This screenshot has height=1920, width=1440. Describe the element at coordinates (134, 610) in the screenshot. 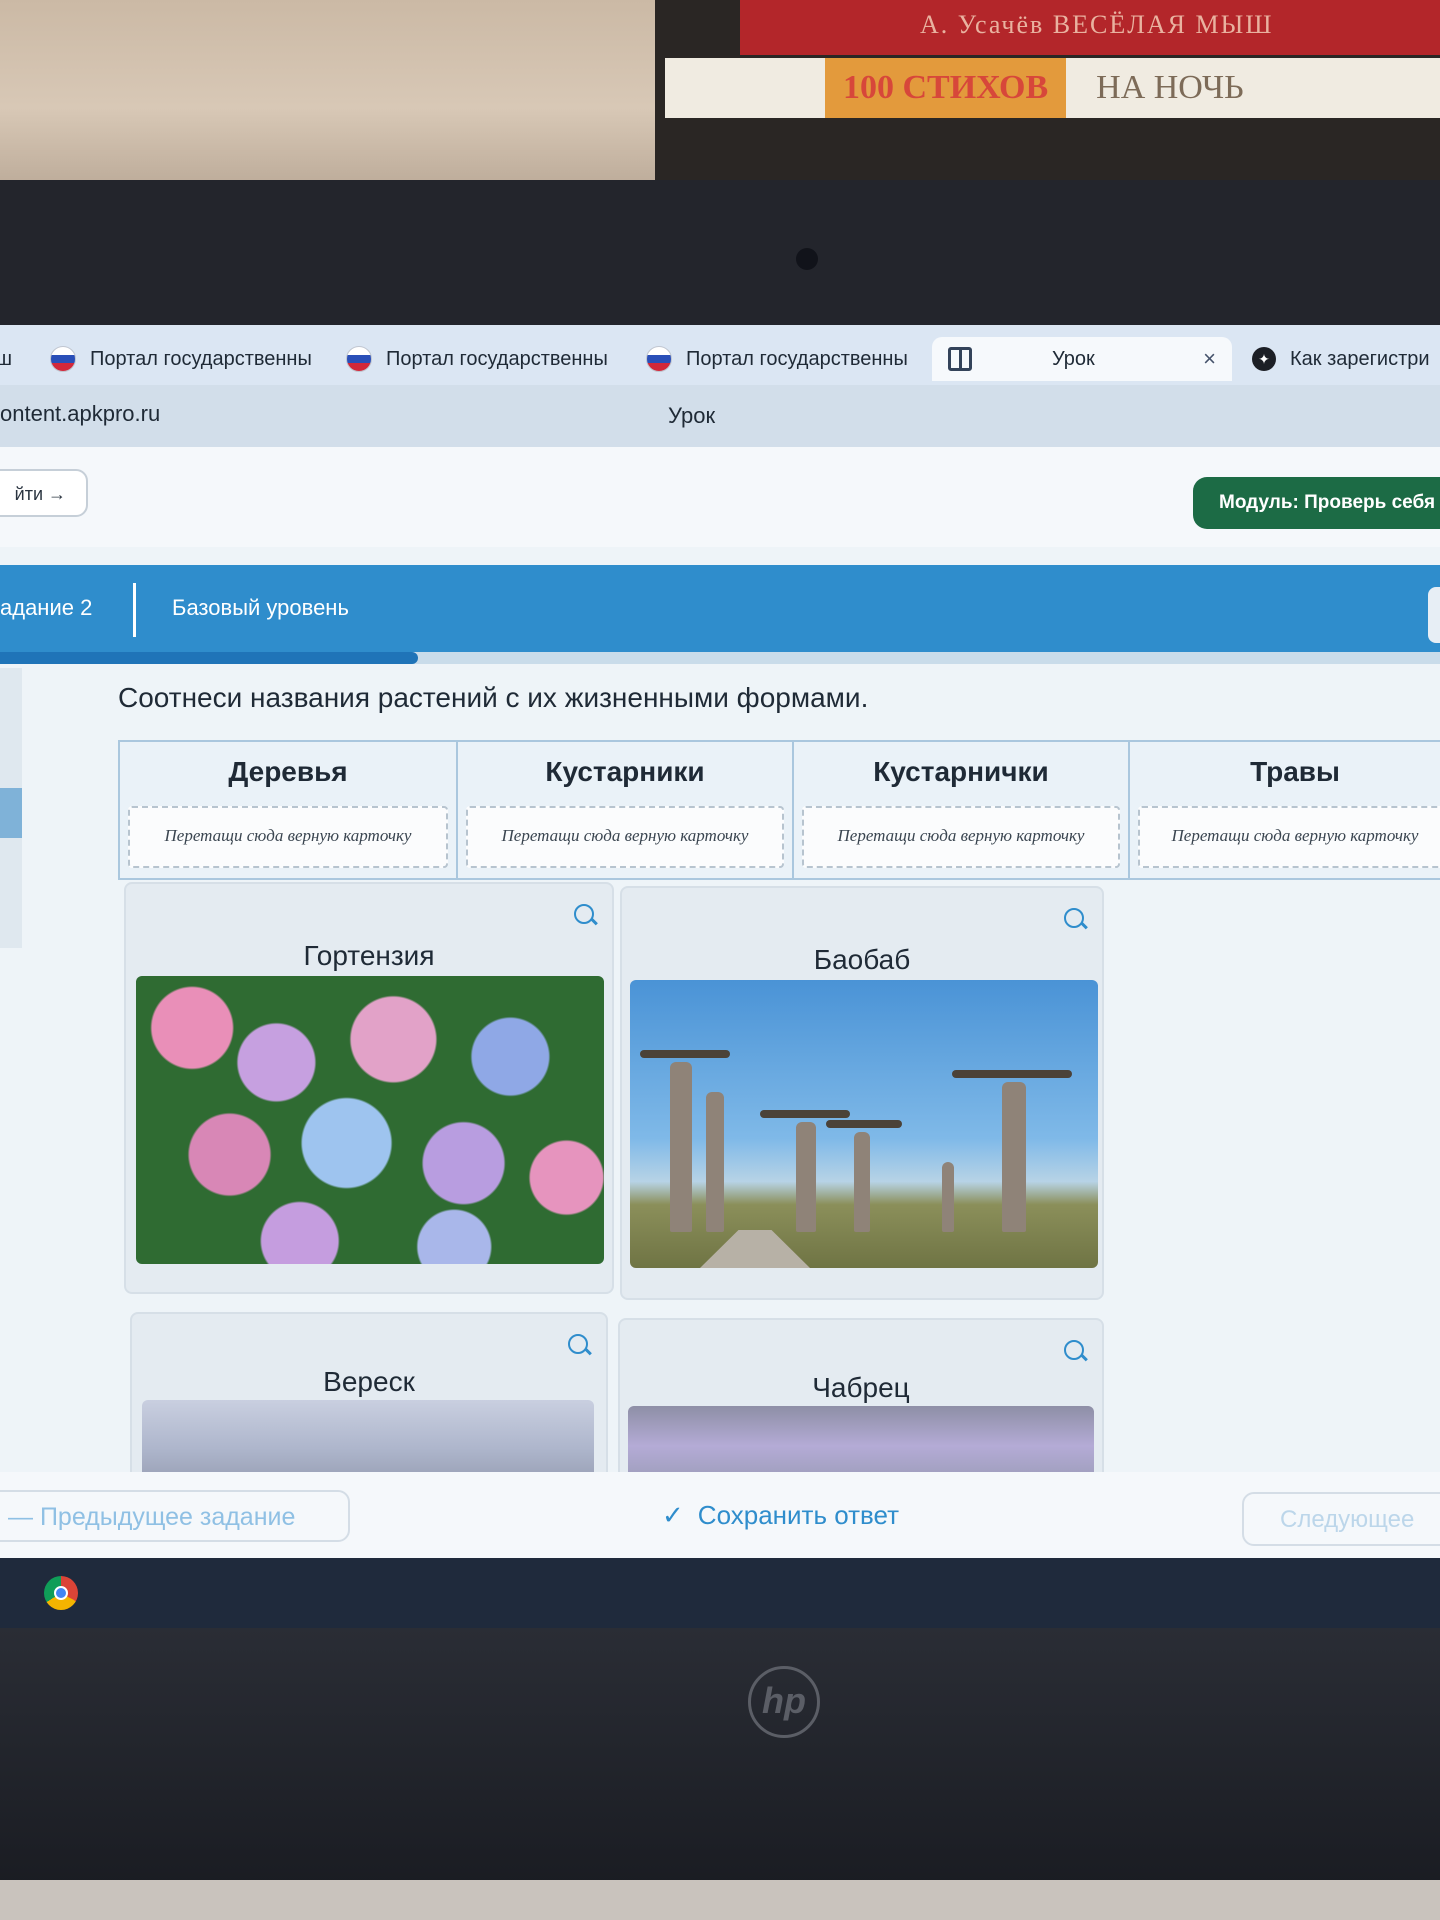

I see `divider` at that location.